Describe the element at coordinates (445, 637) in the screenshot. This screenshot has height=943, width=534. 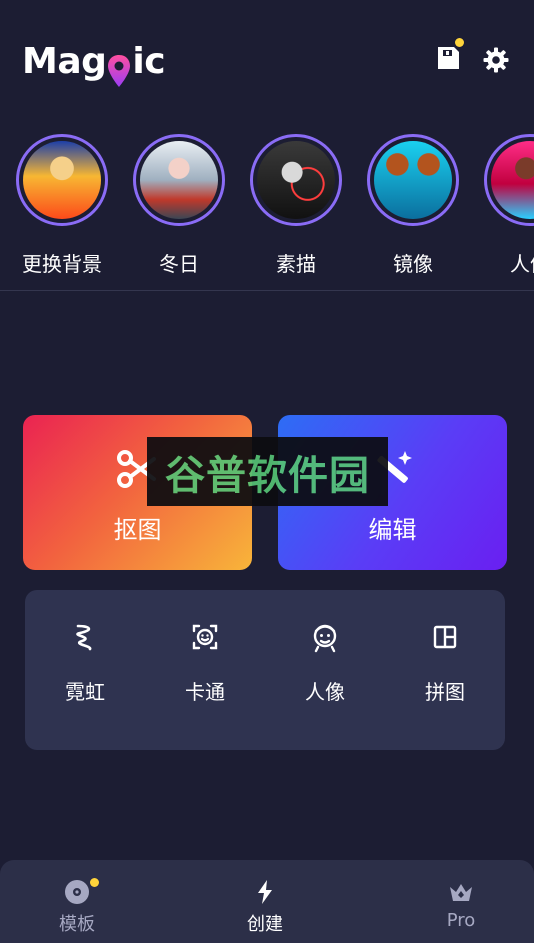
I see `collage-icon` at that location.